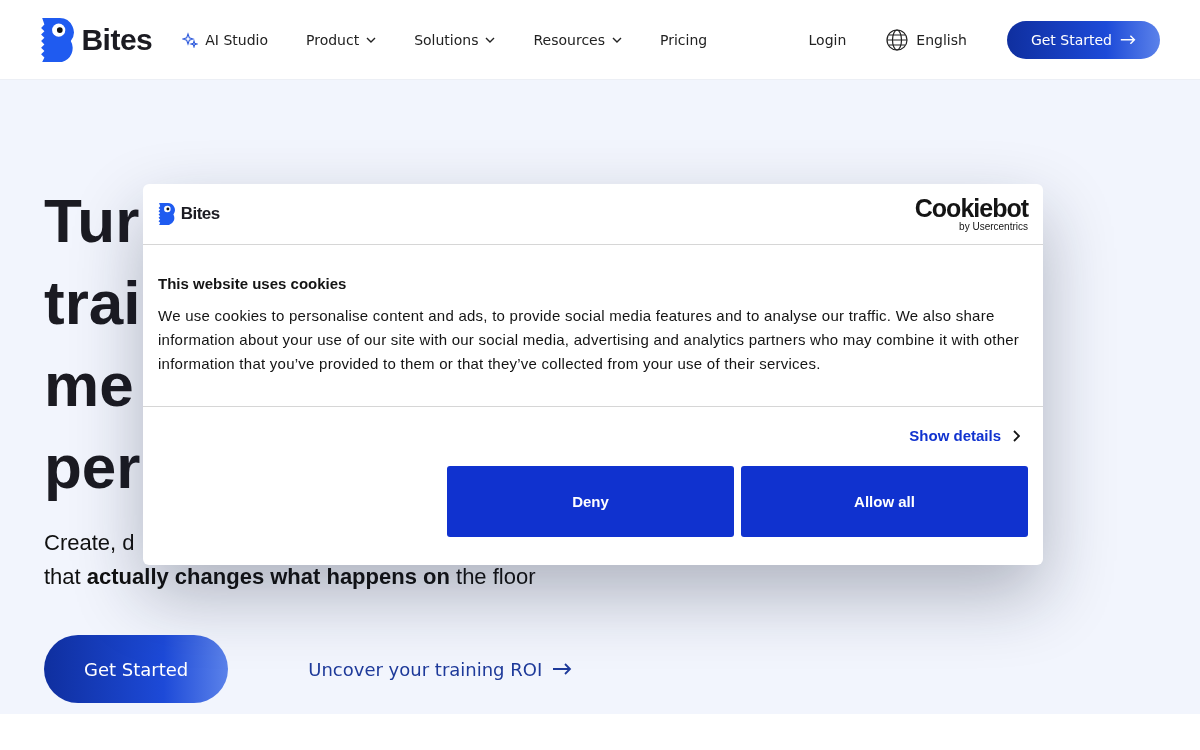 Image resolution: width=1200 pixels, height=750 pixels. Describe the element at coordinates (884, 501) in the screenshot. I see `consent-button: Allow all` at that location.